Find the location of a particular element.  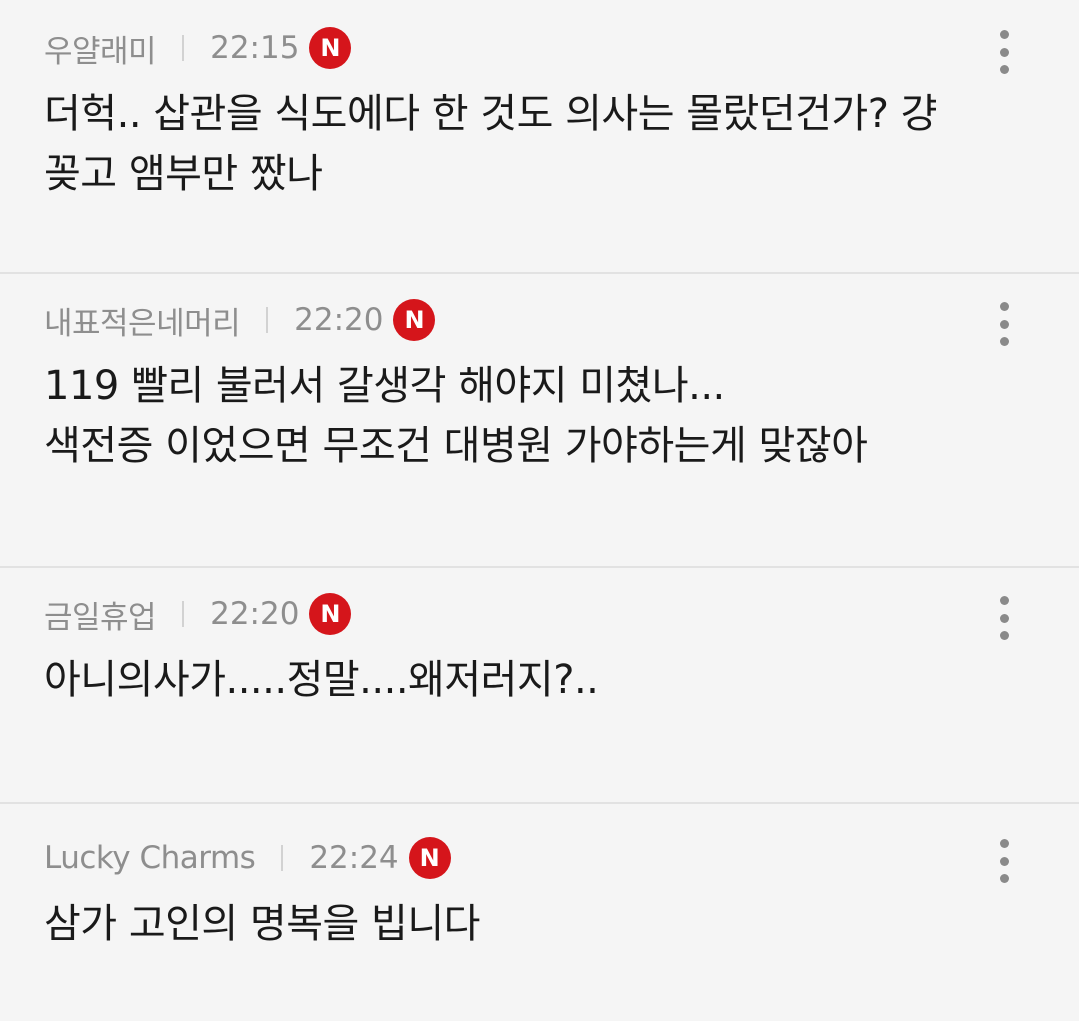

comment-meta: Lucky Charms 22:24 N is located at coordinates (516, 858).